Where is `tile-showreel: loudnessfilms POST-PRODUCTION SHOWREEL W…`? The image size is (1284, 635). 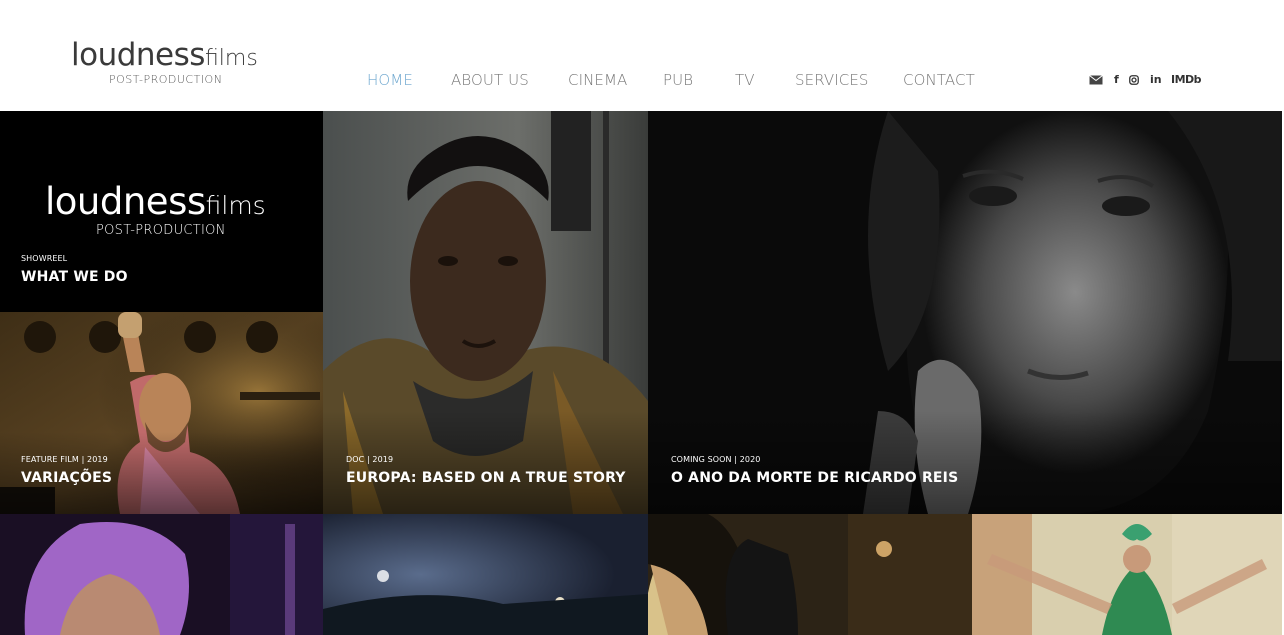 tile-showreel: loudnessfilms POST-PRODUCTION SHOWREEL W… is located at coordinates (161, 211).